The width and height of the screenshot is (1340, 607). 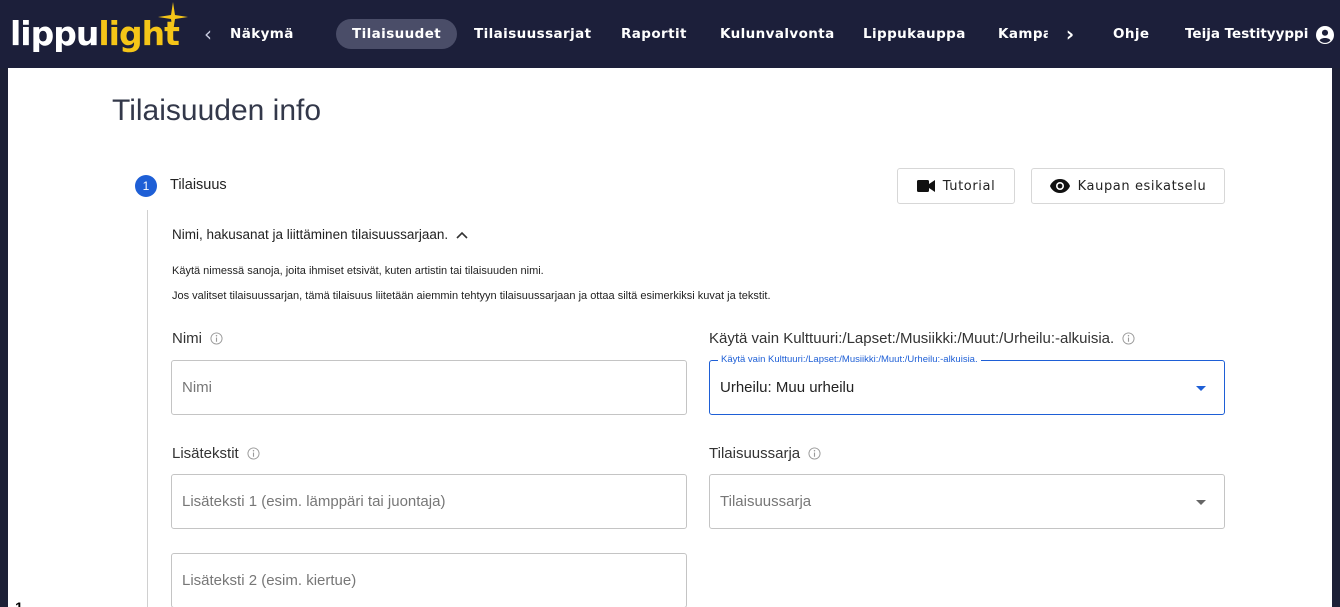 I want to click on extra-texts-label: Lisätekstit, so click(x=216, y=453).